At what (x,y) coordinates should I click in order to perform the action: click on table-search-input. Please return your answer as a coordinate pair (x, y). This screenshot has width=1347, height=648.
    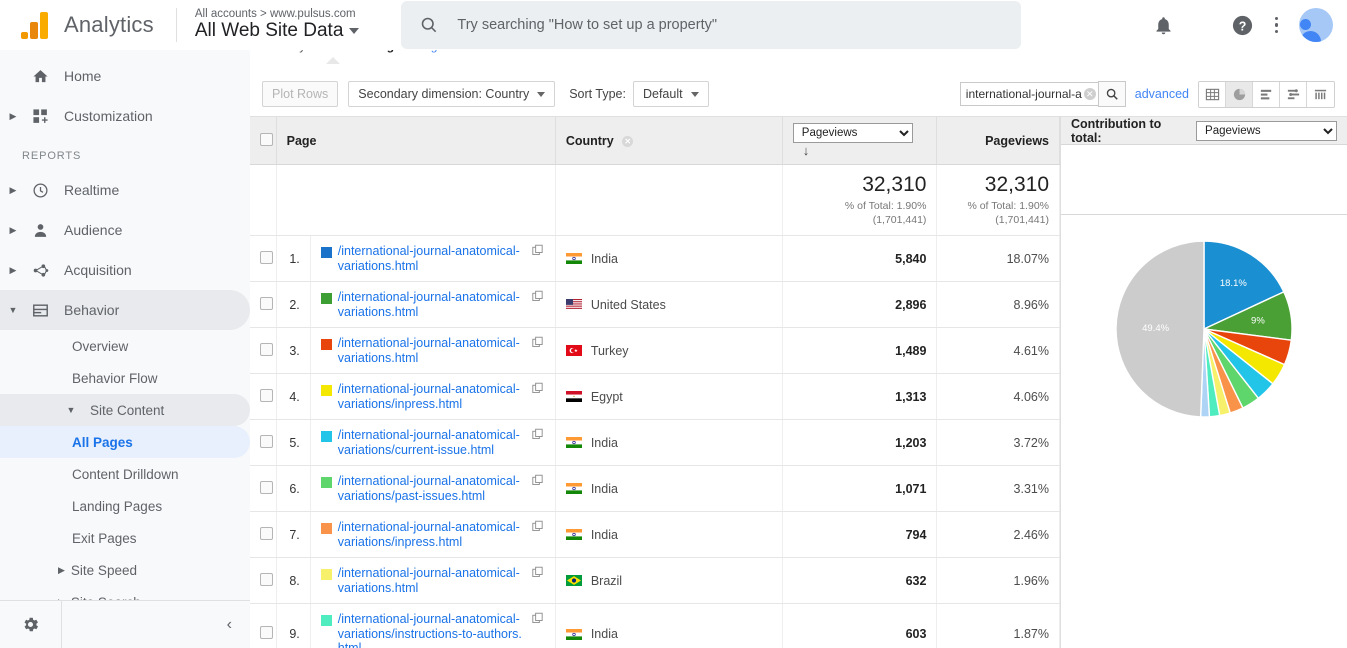
    Looking at the image, I should click on (1029, 94).